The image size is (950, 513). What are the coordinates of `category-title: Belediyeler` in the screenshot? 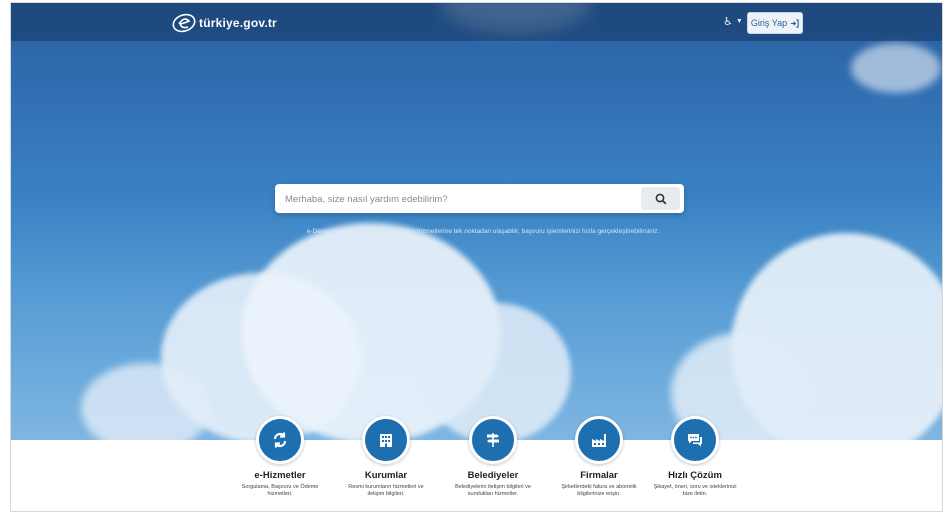 It's located at (493, 475).